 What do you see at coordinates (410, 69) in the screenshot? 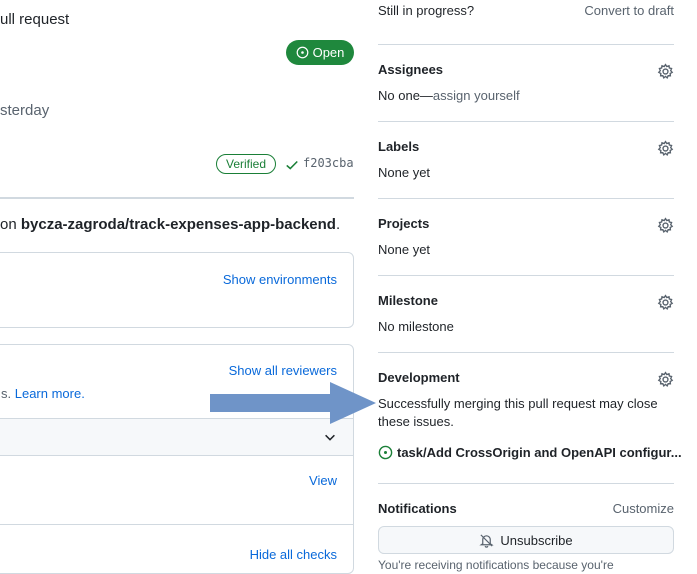
I see `assignees-title: Assignees` at bounding box center [410, 69].